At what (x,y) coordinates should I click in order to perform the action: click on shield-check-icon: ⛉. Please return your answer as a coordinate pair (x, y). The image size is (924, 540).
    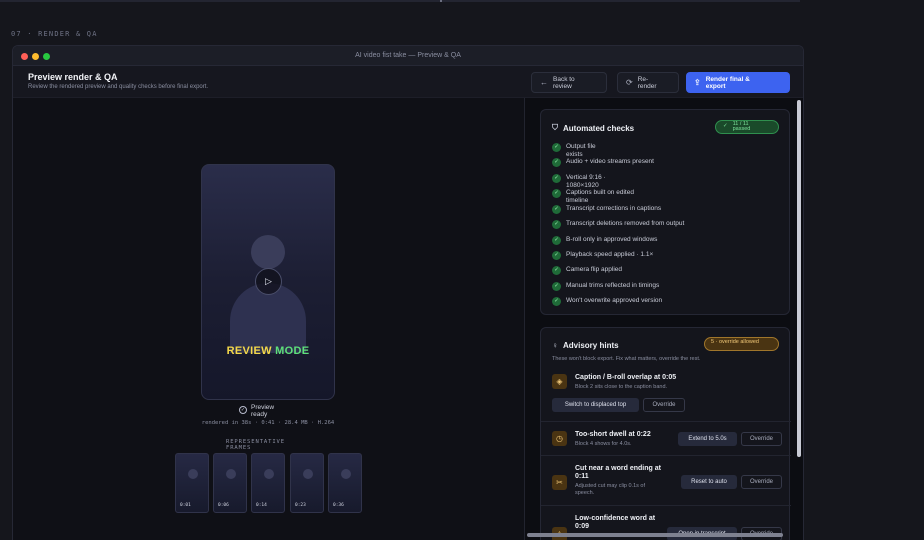
    Looking at the image, I should click on (555, 127).